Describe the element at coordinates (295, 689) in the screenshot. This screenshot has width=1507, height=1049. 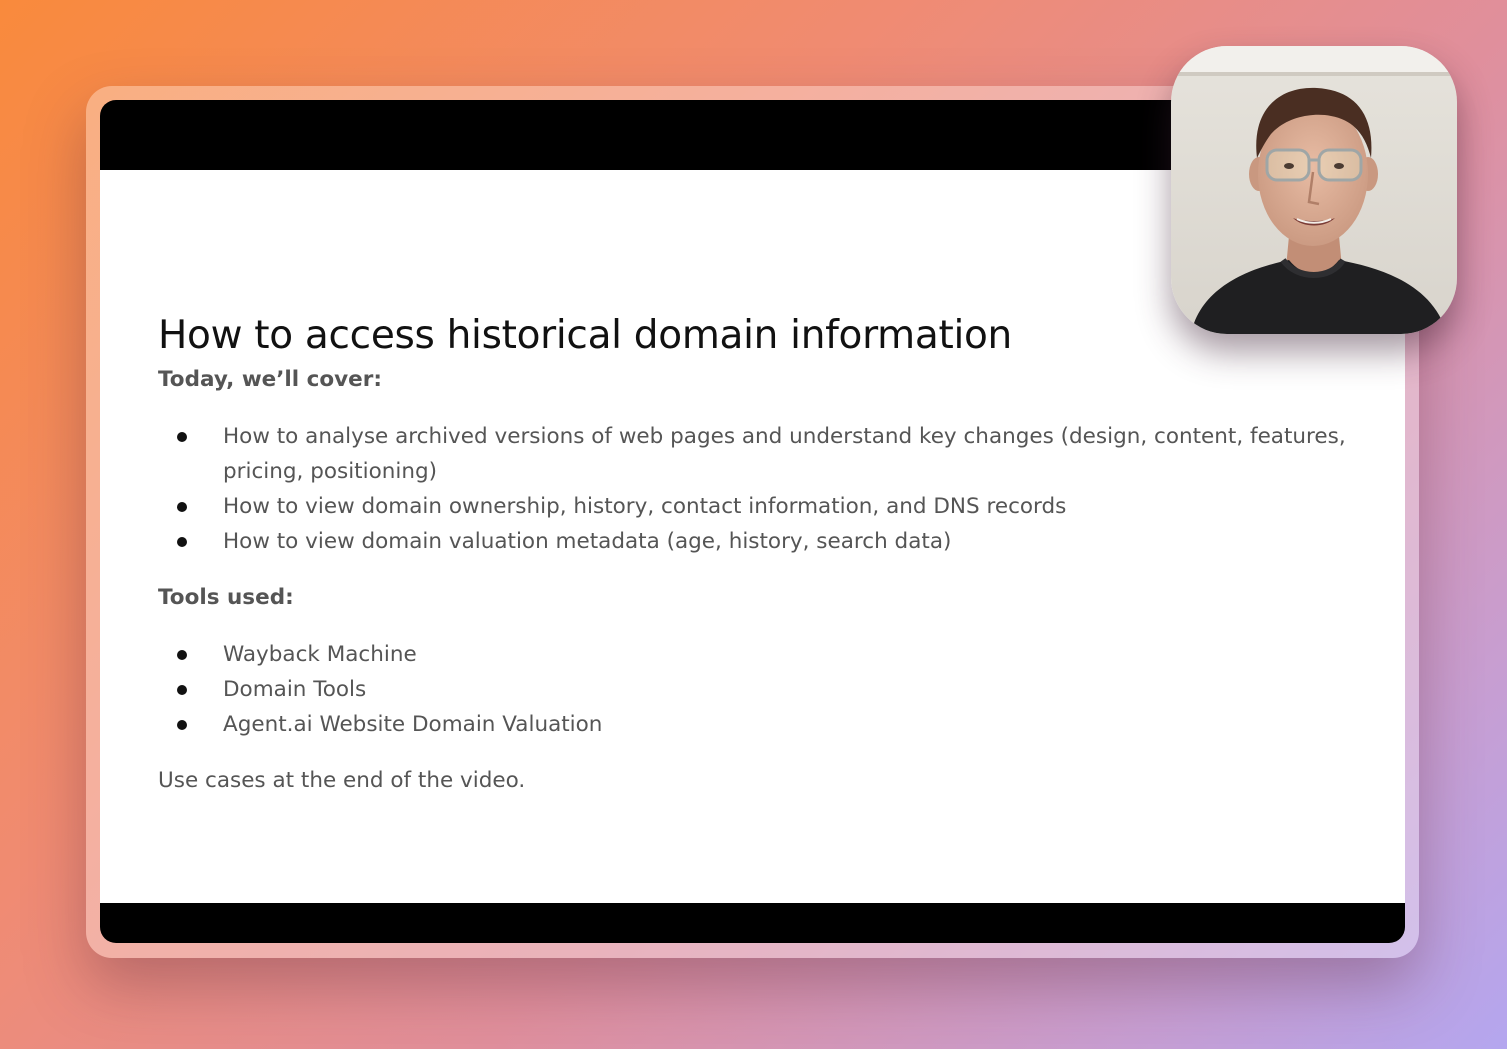
I see `list-item-text: Domain Tools` at that location.